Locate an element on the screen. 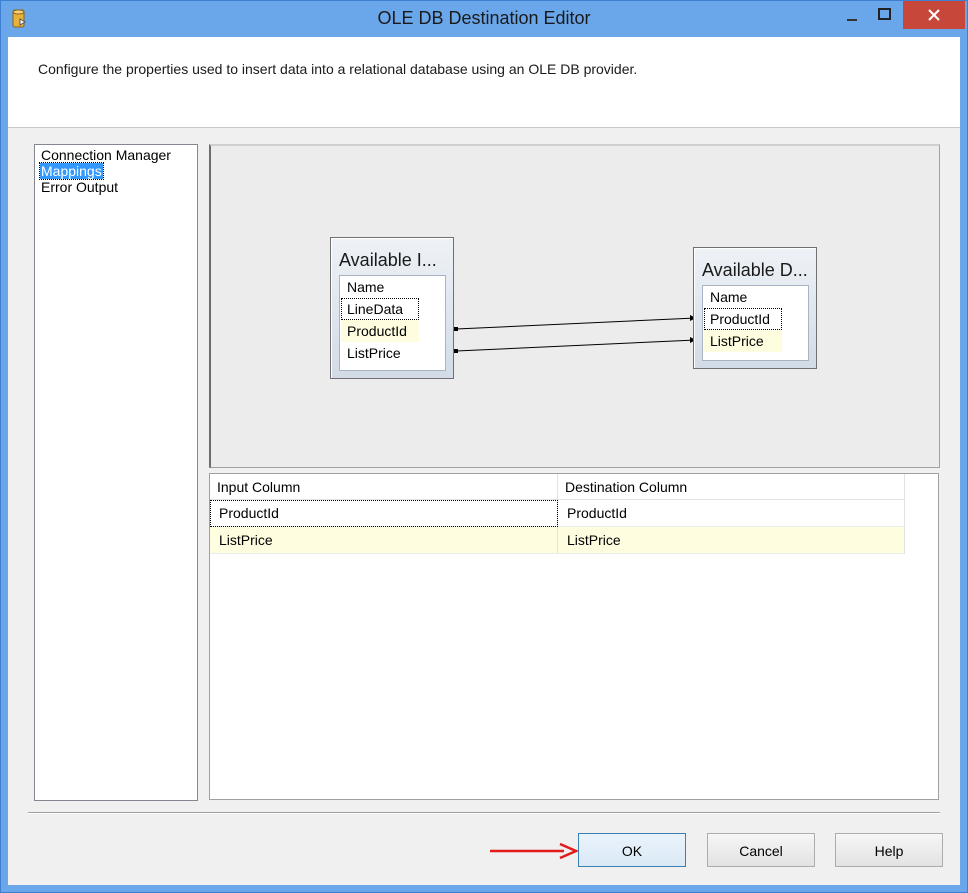 The width and height of the screenshot is (968, 893). input-row-listprice: ListPrice is located at coordinates (380, 353).